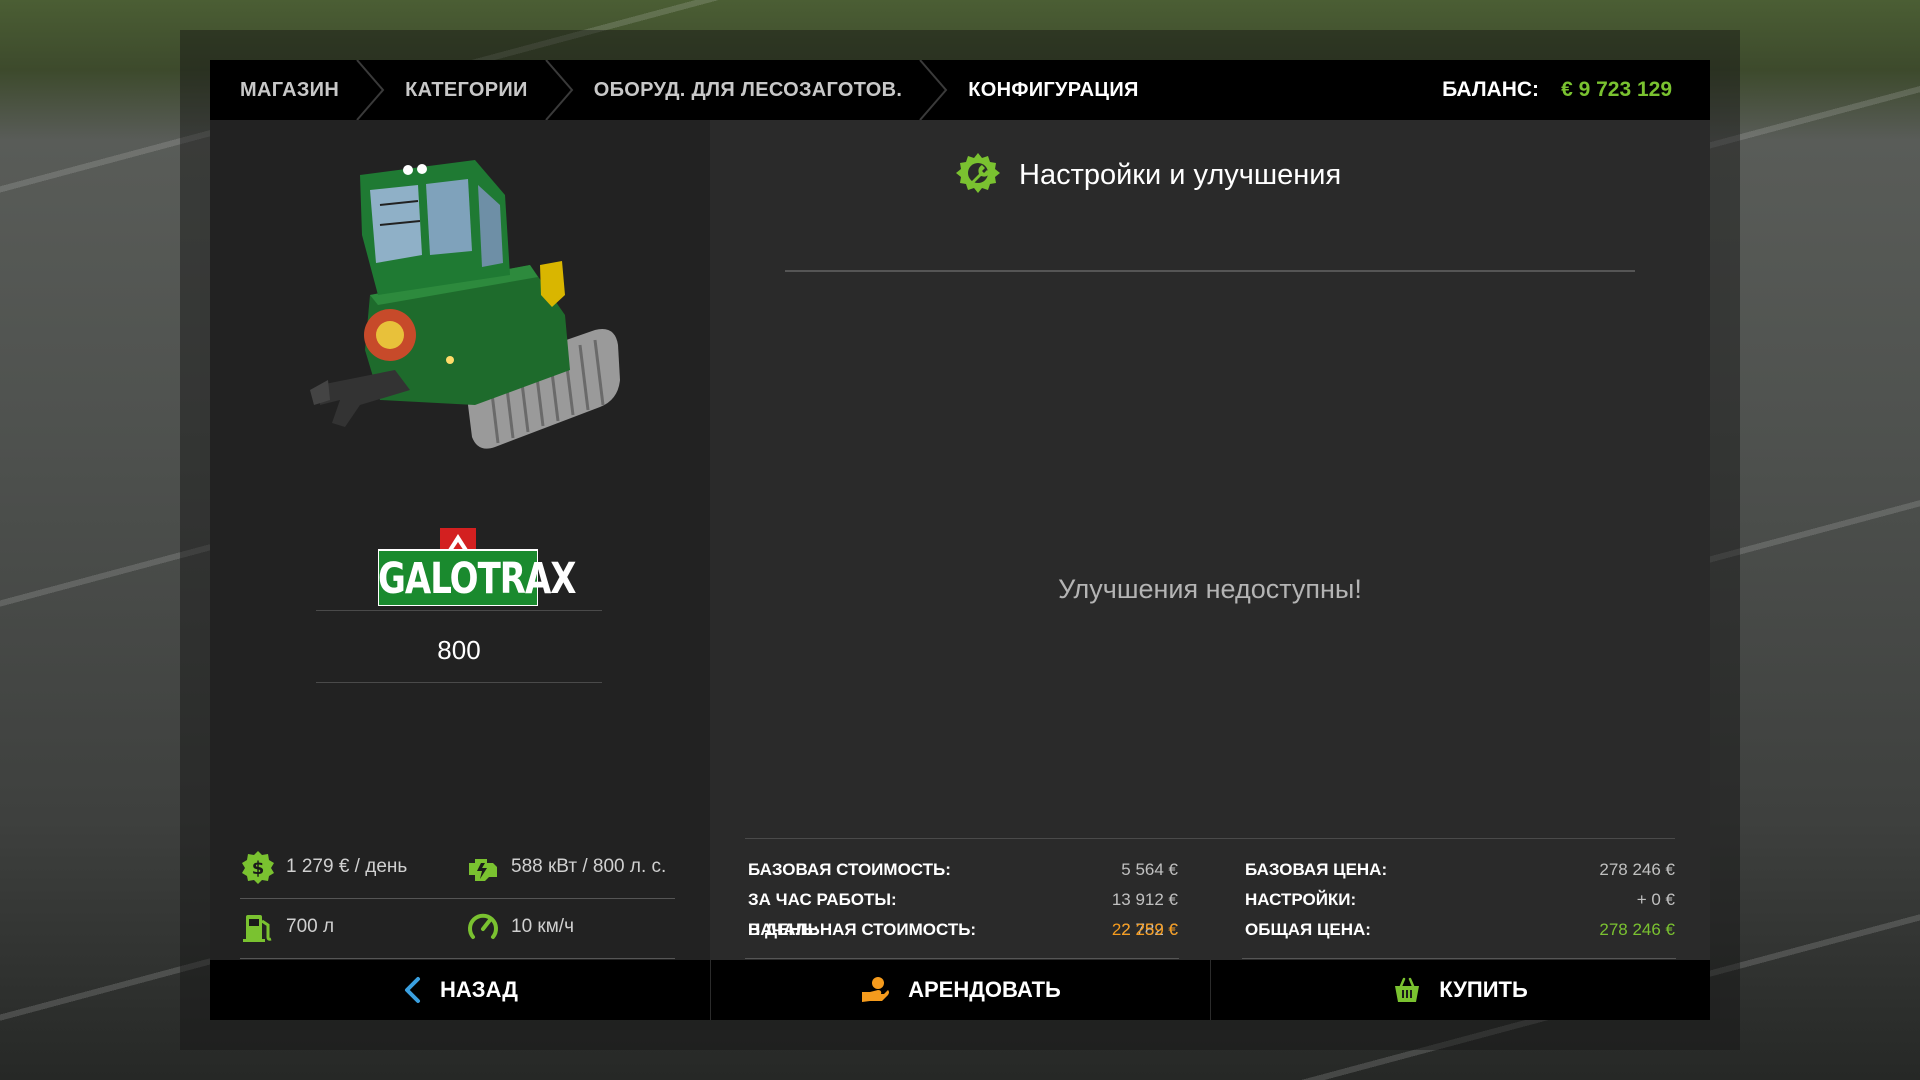  Describe the element at coordinates (963, 870) in the screenshot. I see `lease-base-cost-row: БАЗОВАЯ СТОИМОСТЬ: 5 564 €` at that location.